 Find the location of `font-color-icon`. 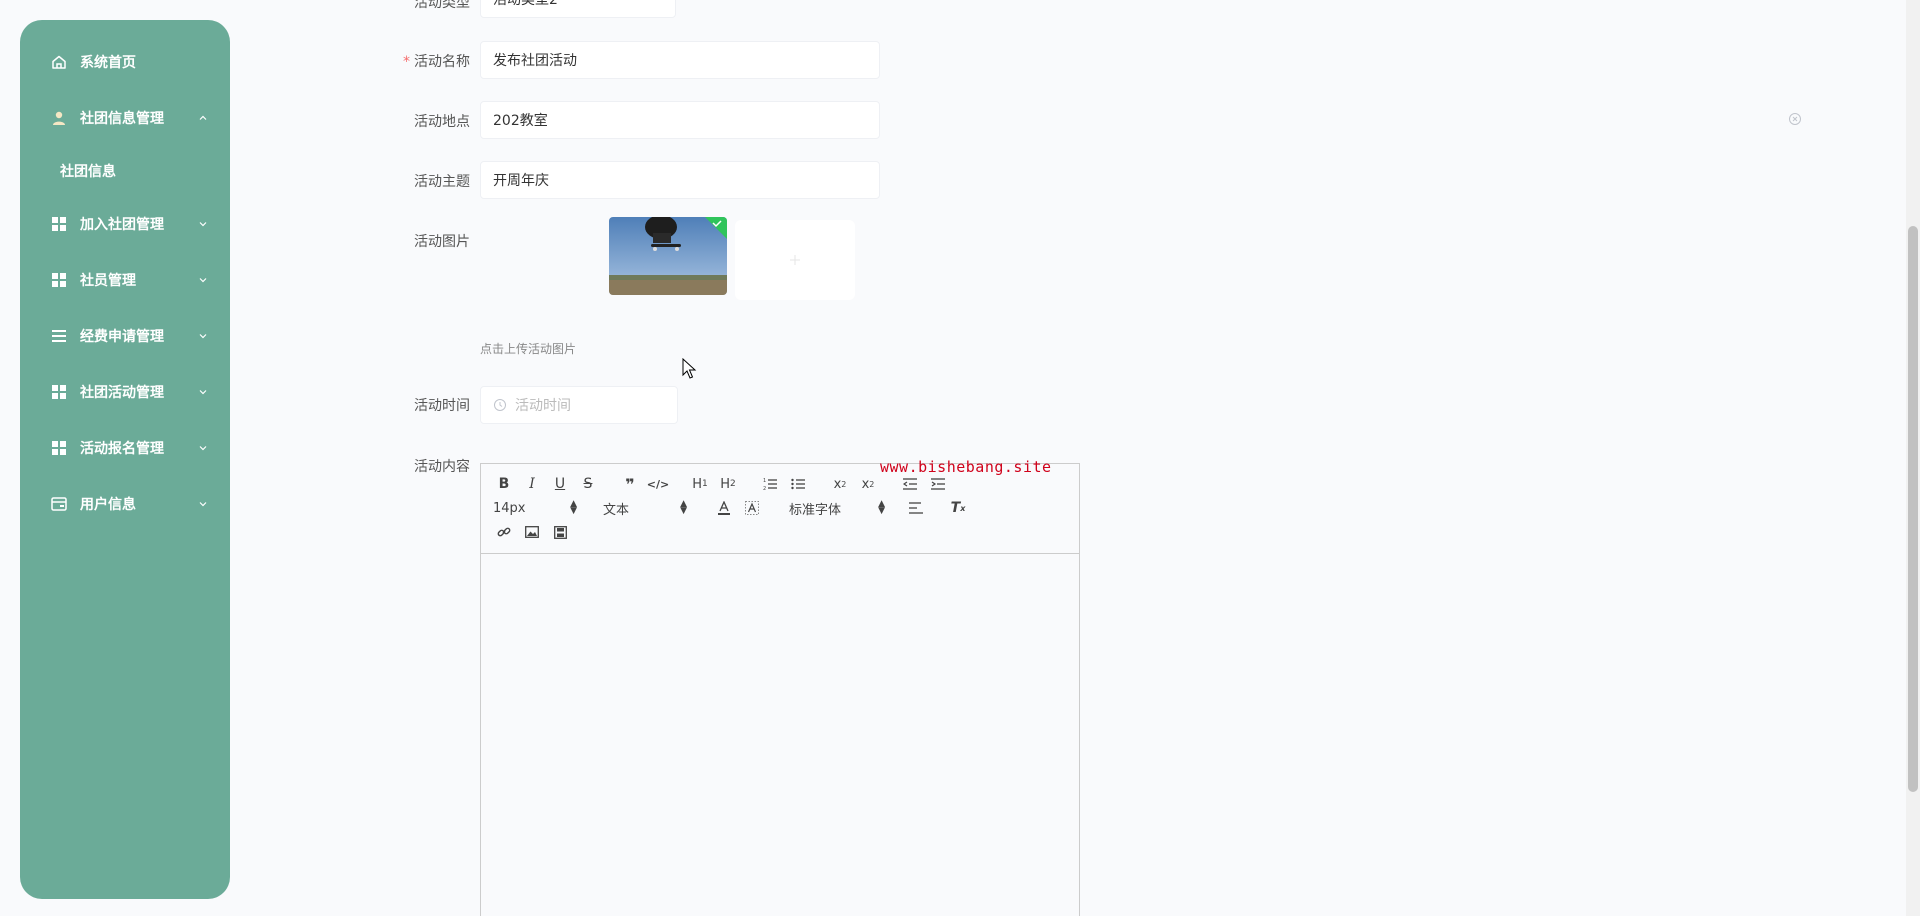

font-color-icon is located at coordinates (724, 508).